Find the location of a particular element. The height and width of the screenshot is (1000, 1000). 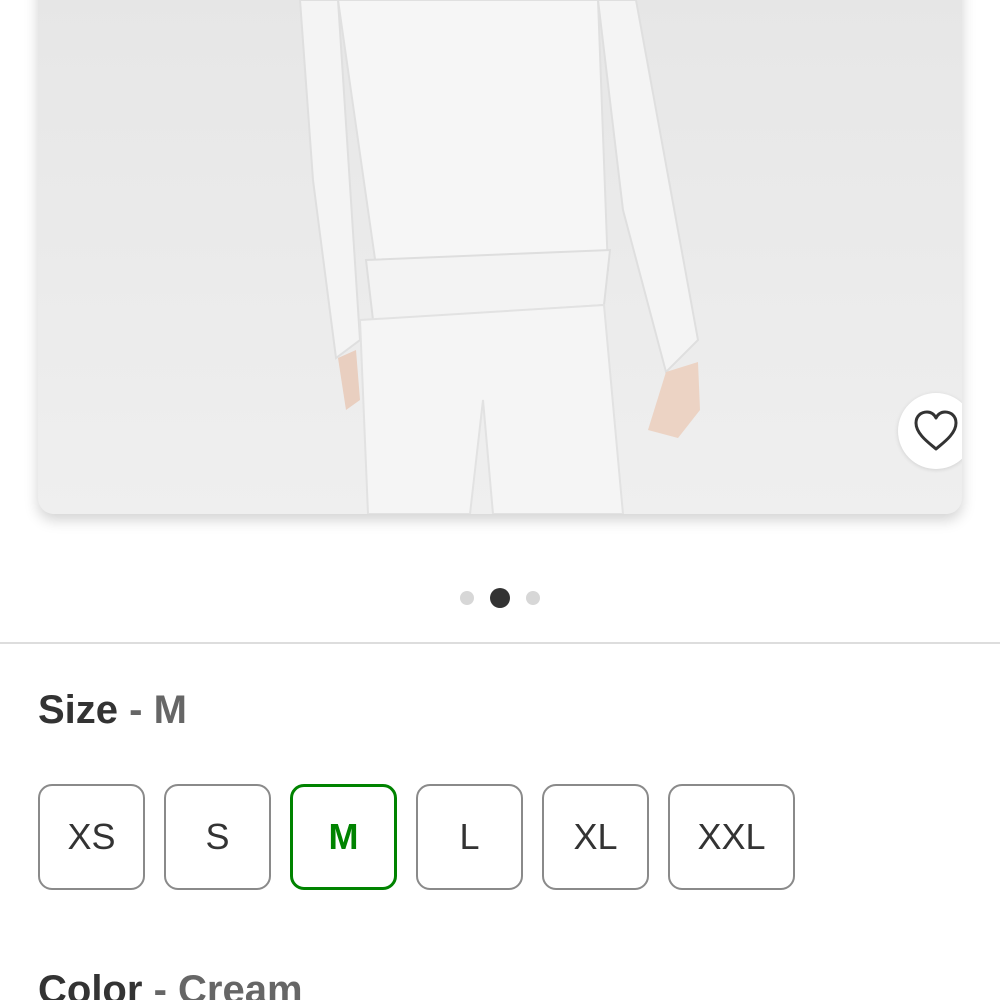

color-heading: Color - Cream is located at coordinates (170, 984).